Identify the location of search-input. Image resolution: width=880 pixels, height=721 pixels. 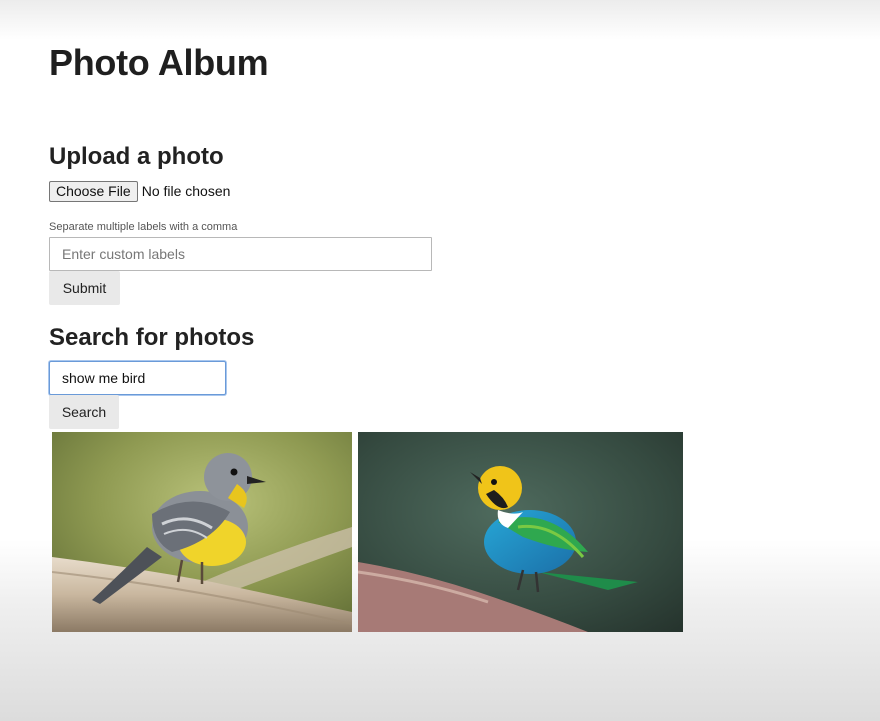
(137, 378).